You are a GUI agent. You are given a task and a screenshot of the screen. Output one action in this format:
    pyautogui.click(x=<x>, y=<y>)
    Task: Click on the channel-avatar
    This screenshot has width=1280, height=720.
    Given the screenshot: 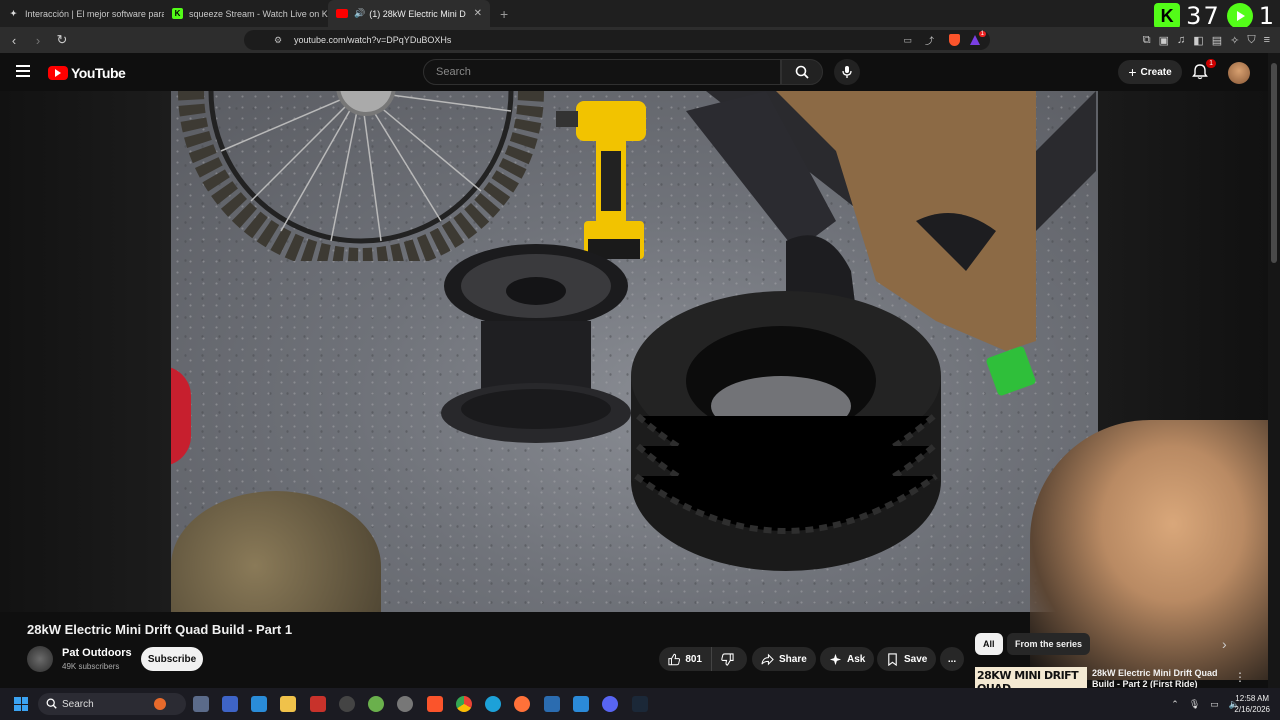 What is the action you would take?
    pyautogui.click(x=40, y=659)
    